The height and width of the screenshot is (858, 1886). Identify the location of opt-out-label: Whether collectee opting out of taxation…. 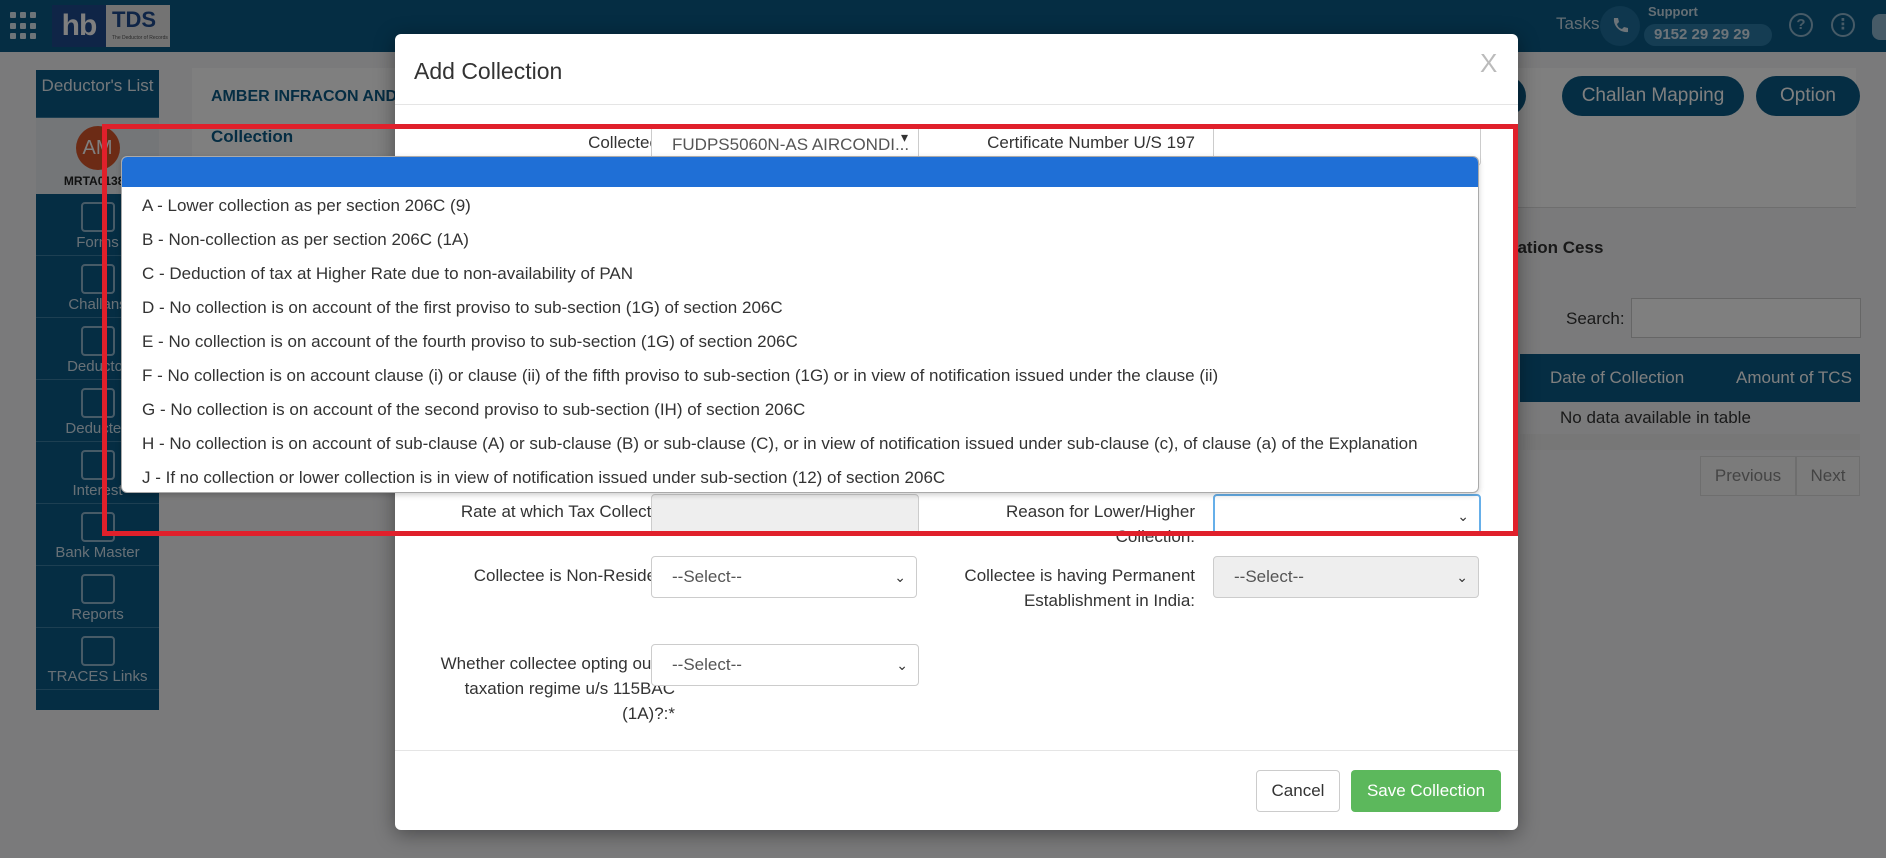
(557, 688).